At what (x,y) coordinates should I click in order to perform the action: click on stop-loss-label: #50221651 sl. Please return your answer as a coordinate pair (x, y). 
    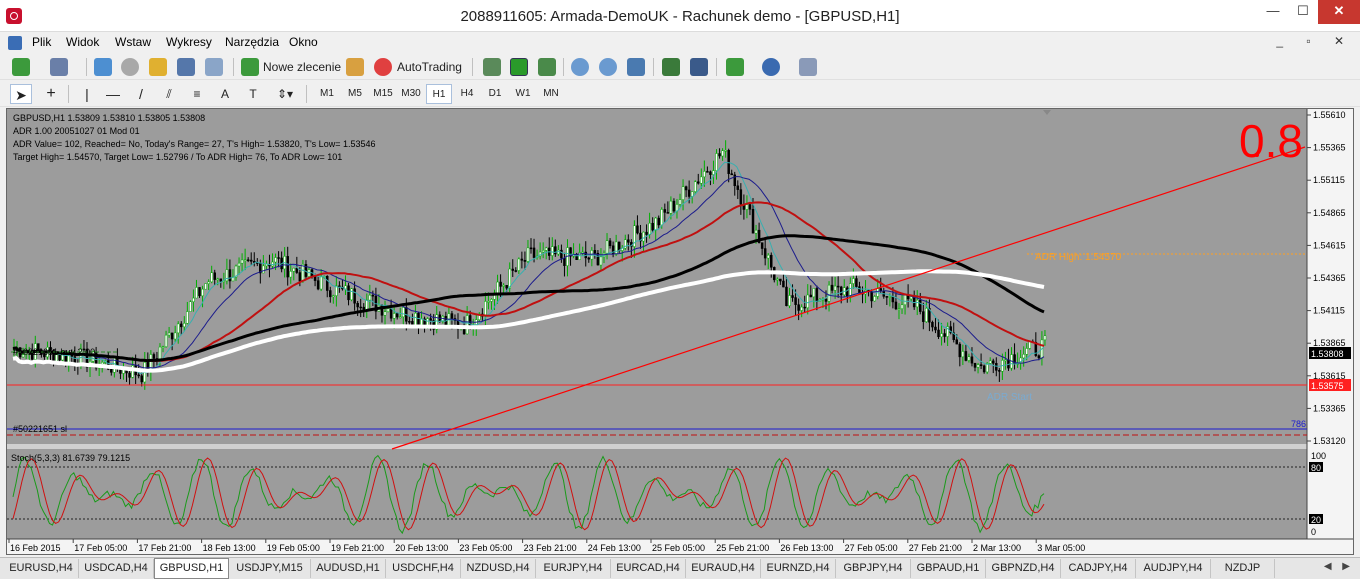
    Looking at the image, I should click on (40, 429).